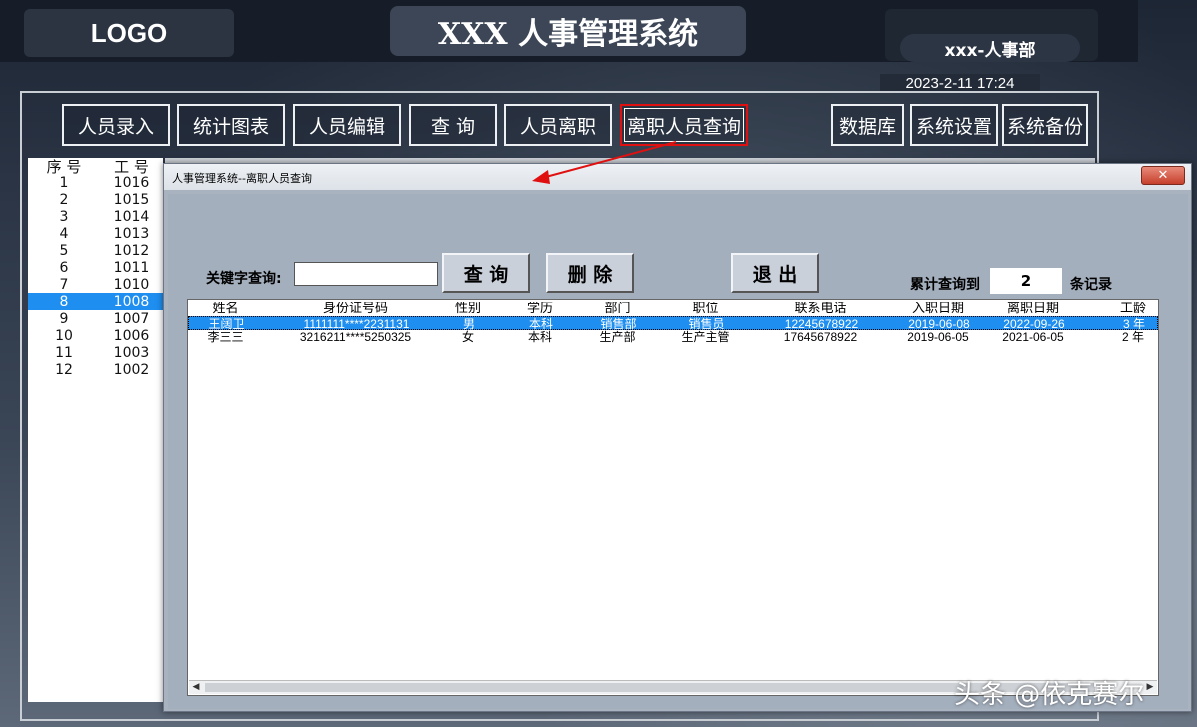  I want to click on list-item-seq: 7, so click(64, 284).